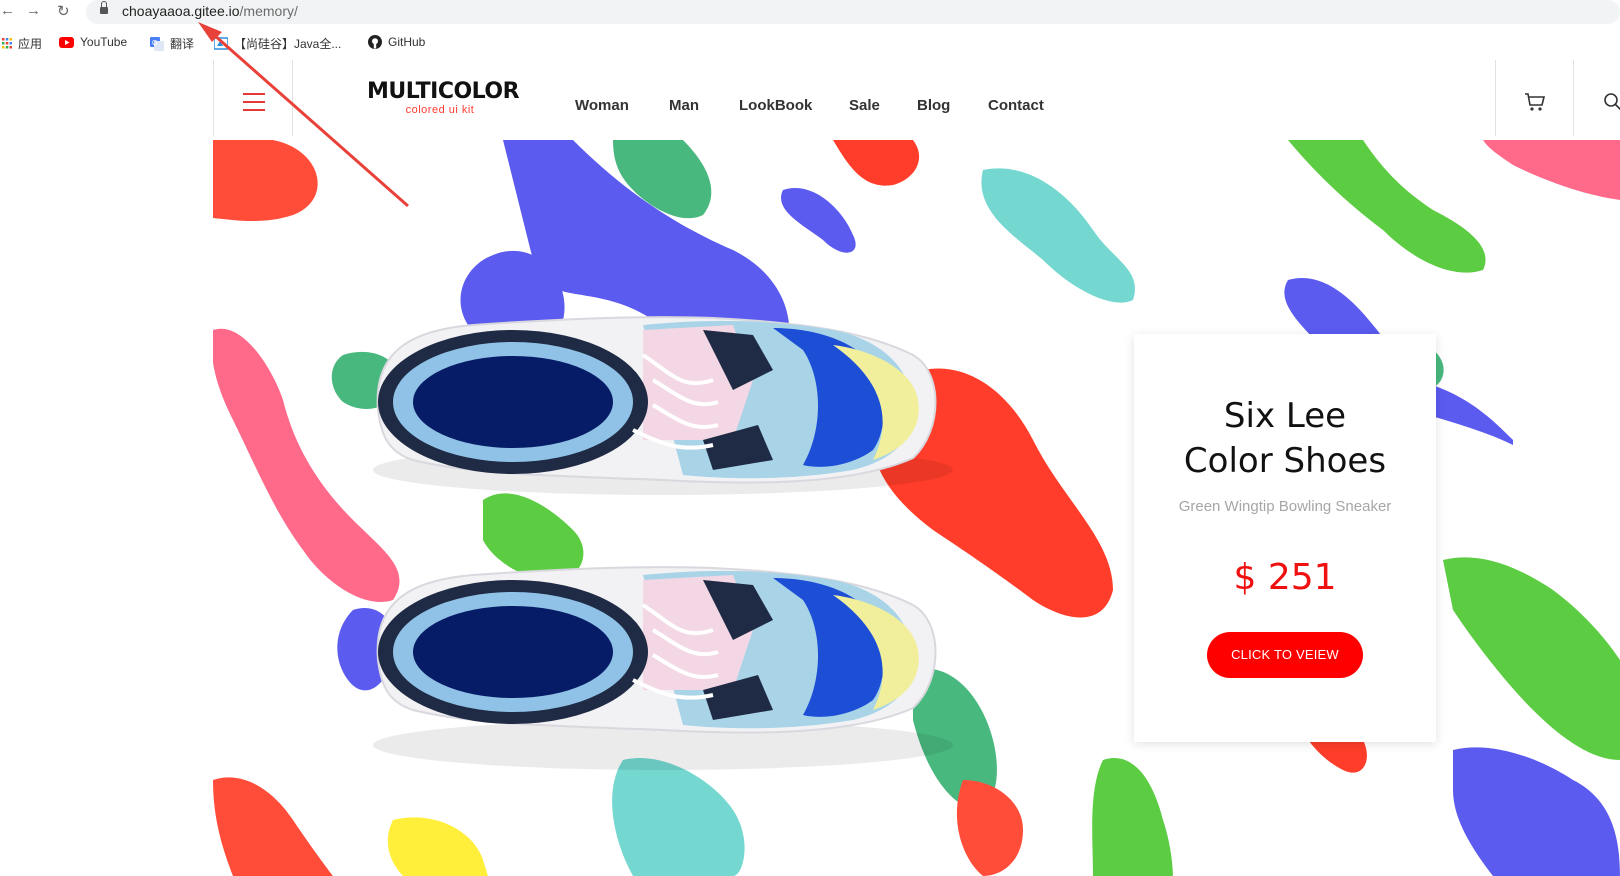  What do you see at coordinates (1611, 102) in the screenshot?
I see `search-icon` at bounding box center [1611, 102].